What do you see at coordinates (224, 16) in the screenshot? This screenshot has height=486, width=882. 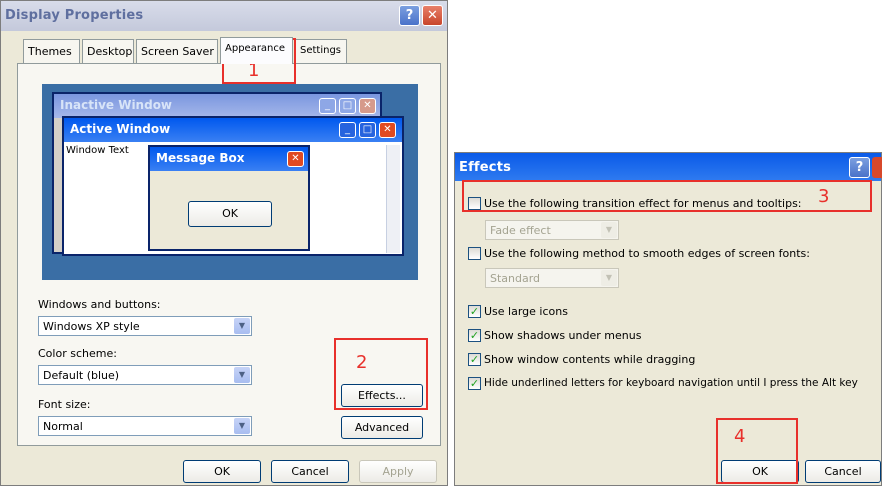 I see `title-bar: Display Properties` at bounding box center [224, 16].